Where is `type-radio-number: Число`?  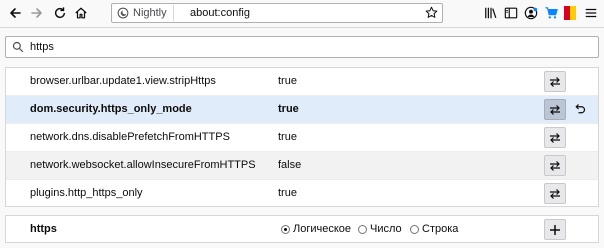 type-radio-number: Число is located at coordinates (380, 229).